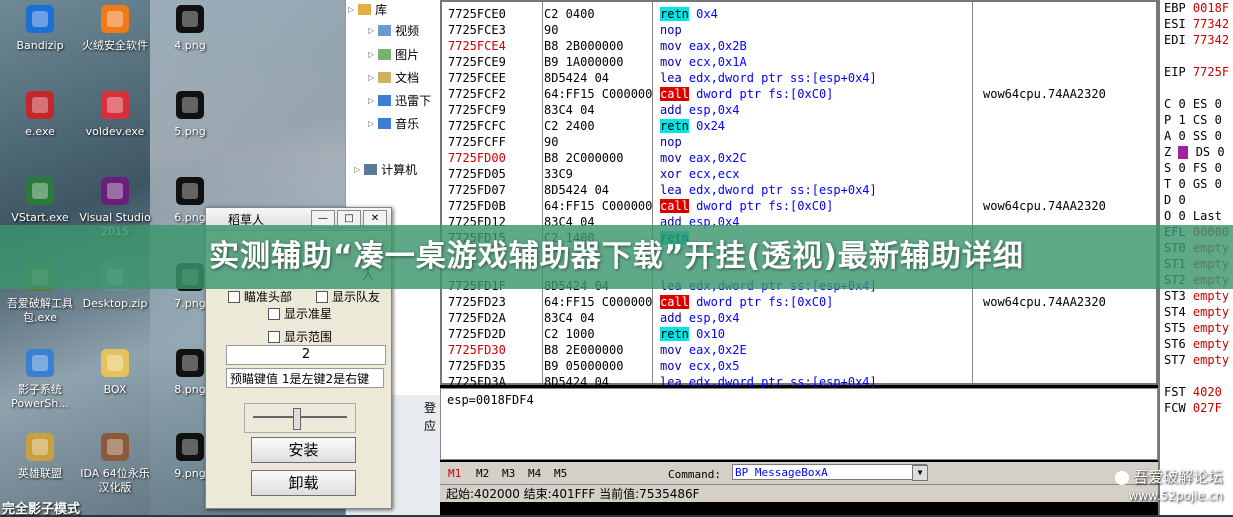  I want to click on code-line: 7725FD00 B8 2C000000 mov eax,0x2C, so click(798, 158).